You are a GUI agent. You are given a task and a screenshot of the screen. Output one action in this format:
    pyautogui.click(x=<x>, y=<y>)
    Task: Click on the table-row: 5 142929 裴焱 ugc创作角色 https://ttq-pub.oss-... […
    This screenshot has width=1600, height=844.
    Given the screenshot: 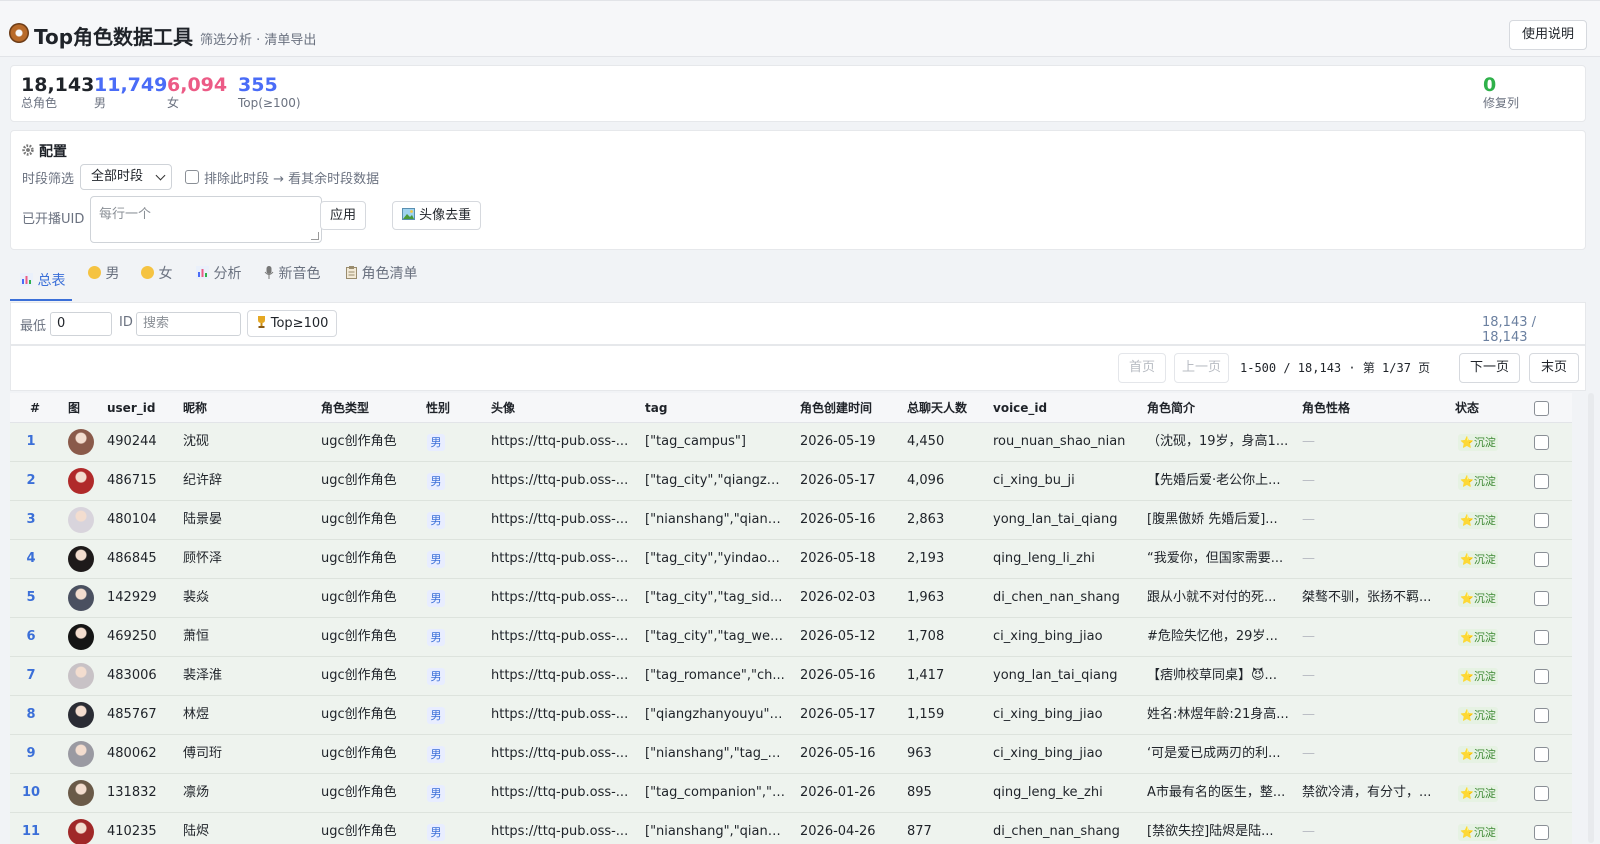 What is the action you would take?
    pyautogui.click(x=791, y=598)
    